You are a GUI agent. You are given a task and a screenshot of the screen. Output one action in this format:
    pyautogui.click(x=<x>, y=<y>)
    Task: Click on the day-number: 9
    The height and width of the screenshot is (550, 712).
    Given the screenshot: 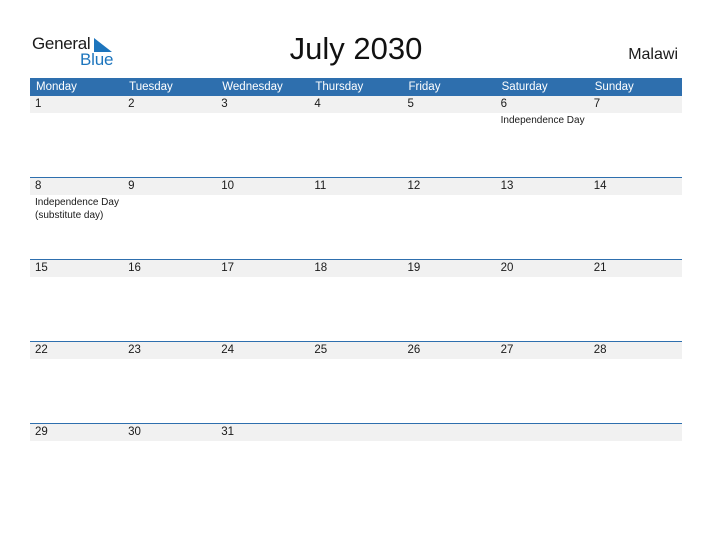 What is the action you would take?
    pyautogui.click(x=131, y=186)
    